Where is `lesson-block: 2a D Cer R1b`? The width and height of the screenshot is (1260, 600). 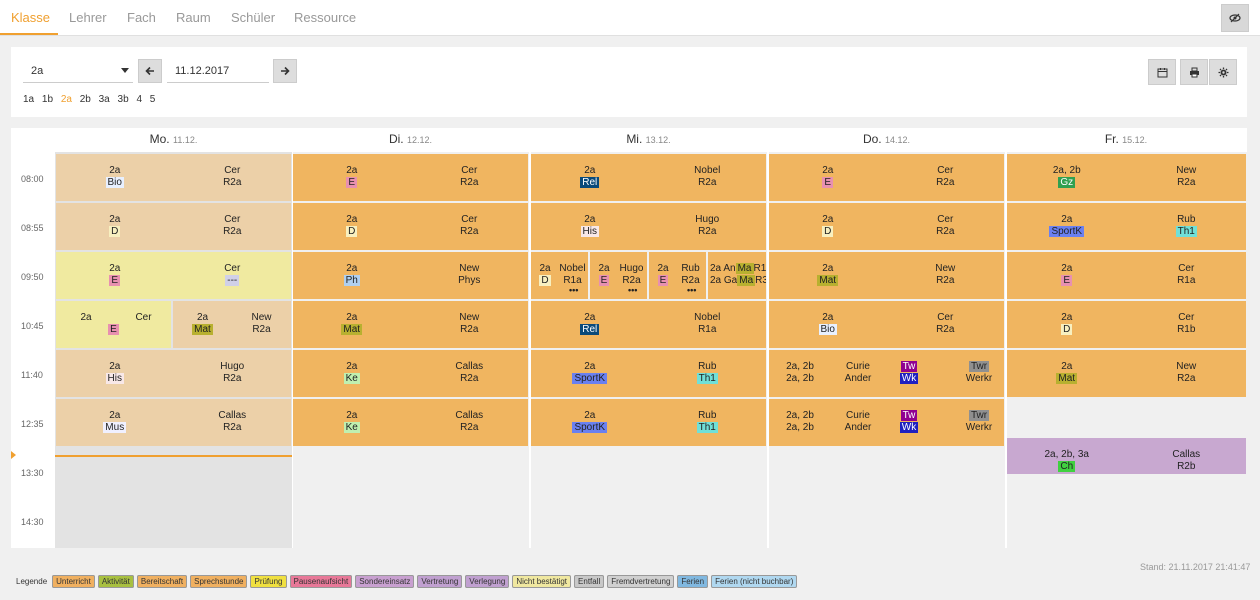 lesson-block: 2a D Cer R1b is located at coordinates (1126, 324).